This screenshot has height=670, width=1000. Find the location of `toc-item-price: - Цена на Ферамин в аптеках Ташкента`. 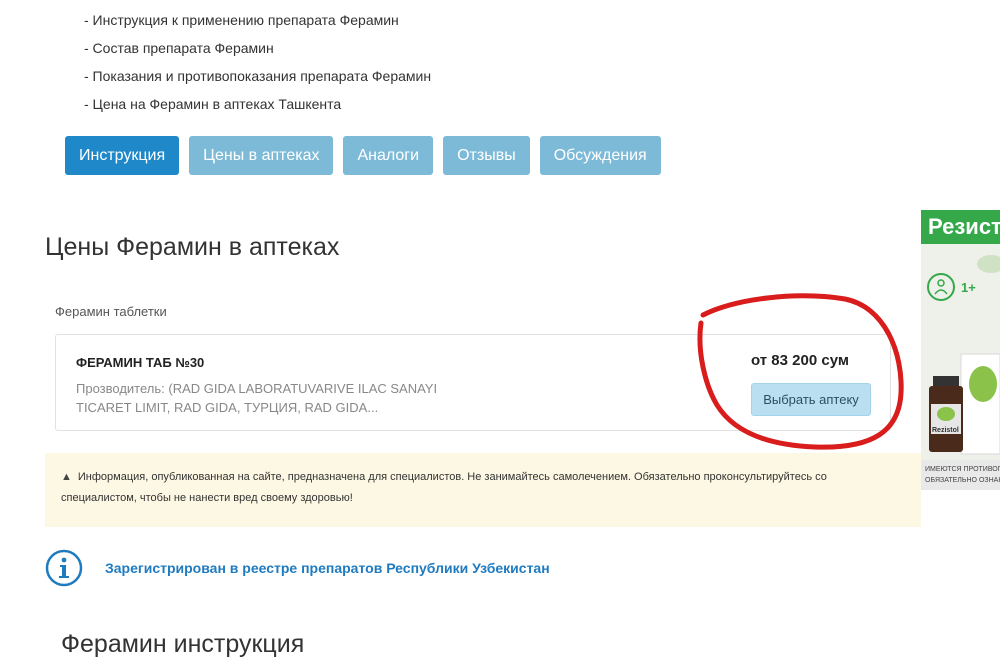

toc-item-price: - Цена на Ферамин в аптеках Ташкента is located at coordinates (257, 104).